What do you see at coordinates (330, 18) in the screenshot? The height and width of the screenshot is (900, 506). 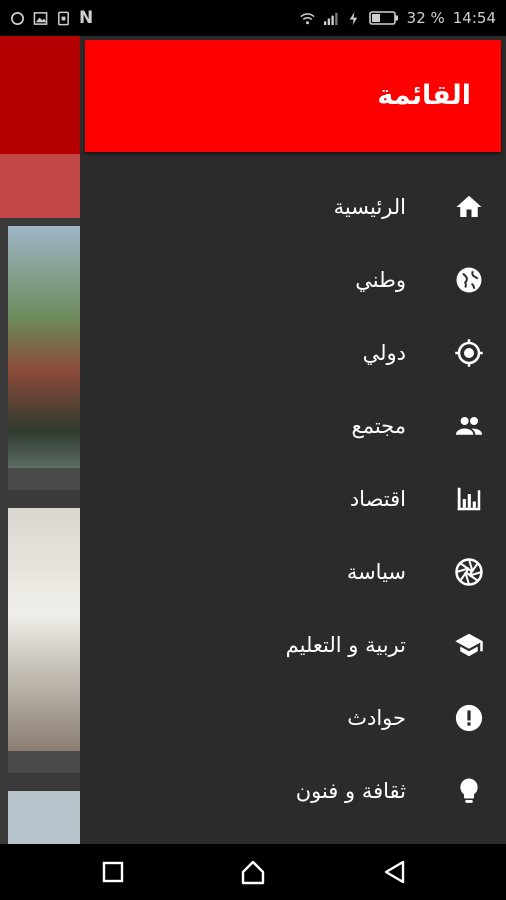 I see `signal-icon` at bounding box center [330, 18].